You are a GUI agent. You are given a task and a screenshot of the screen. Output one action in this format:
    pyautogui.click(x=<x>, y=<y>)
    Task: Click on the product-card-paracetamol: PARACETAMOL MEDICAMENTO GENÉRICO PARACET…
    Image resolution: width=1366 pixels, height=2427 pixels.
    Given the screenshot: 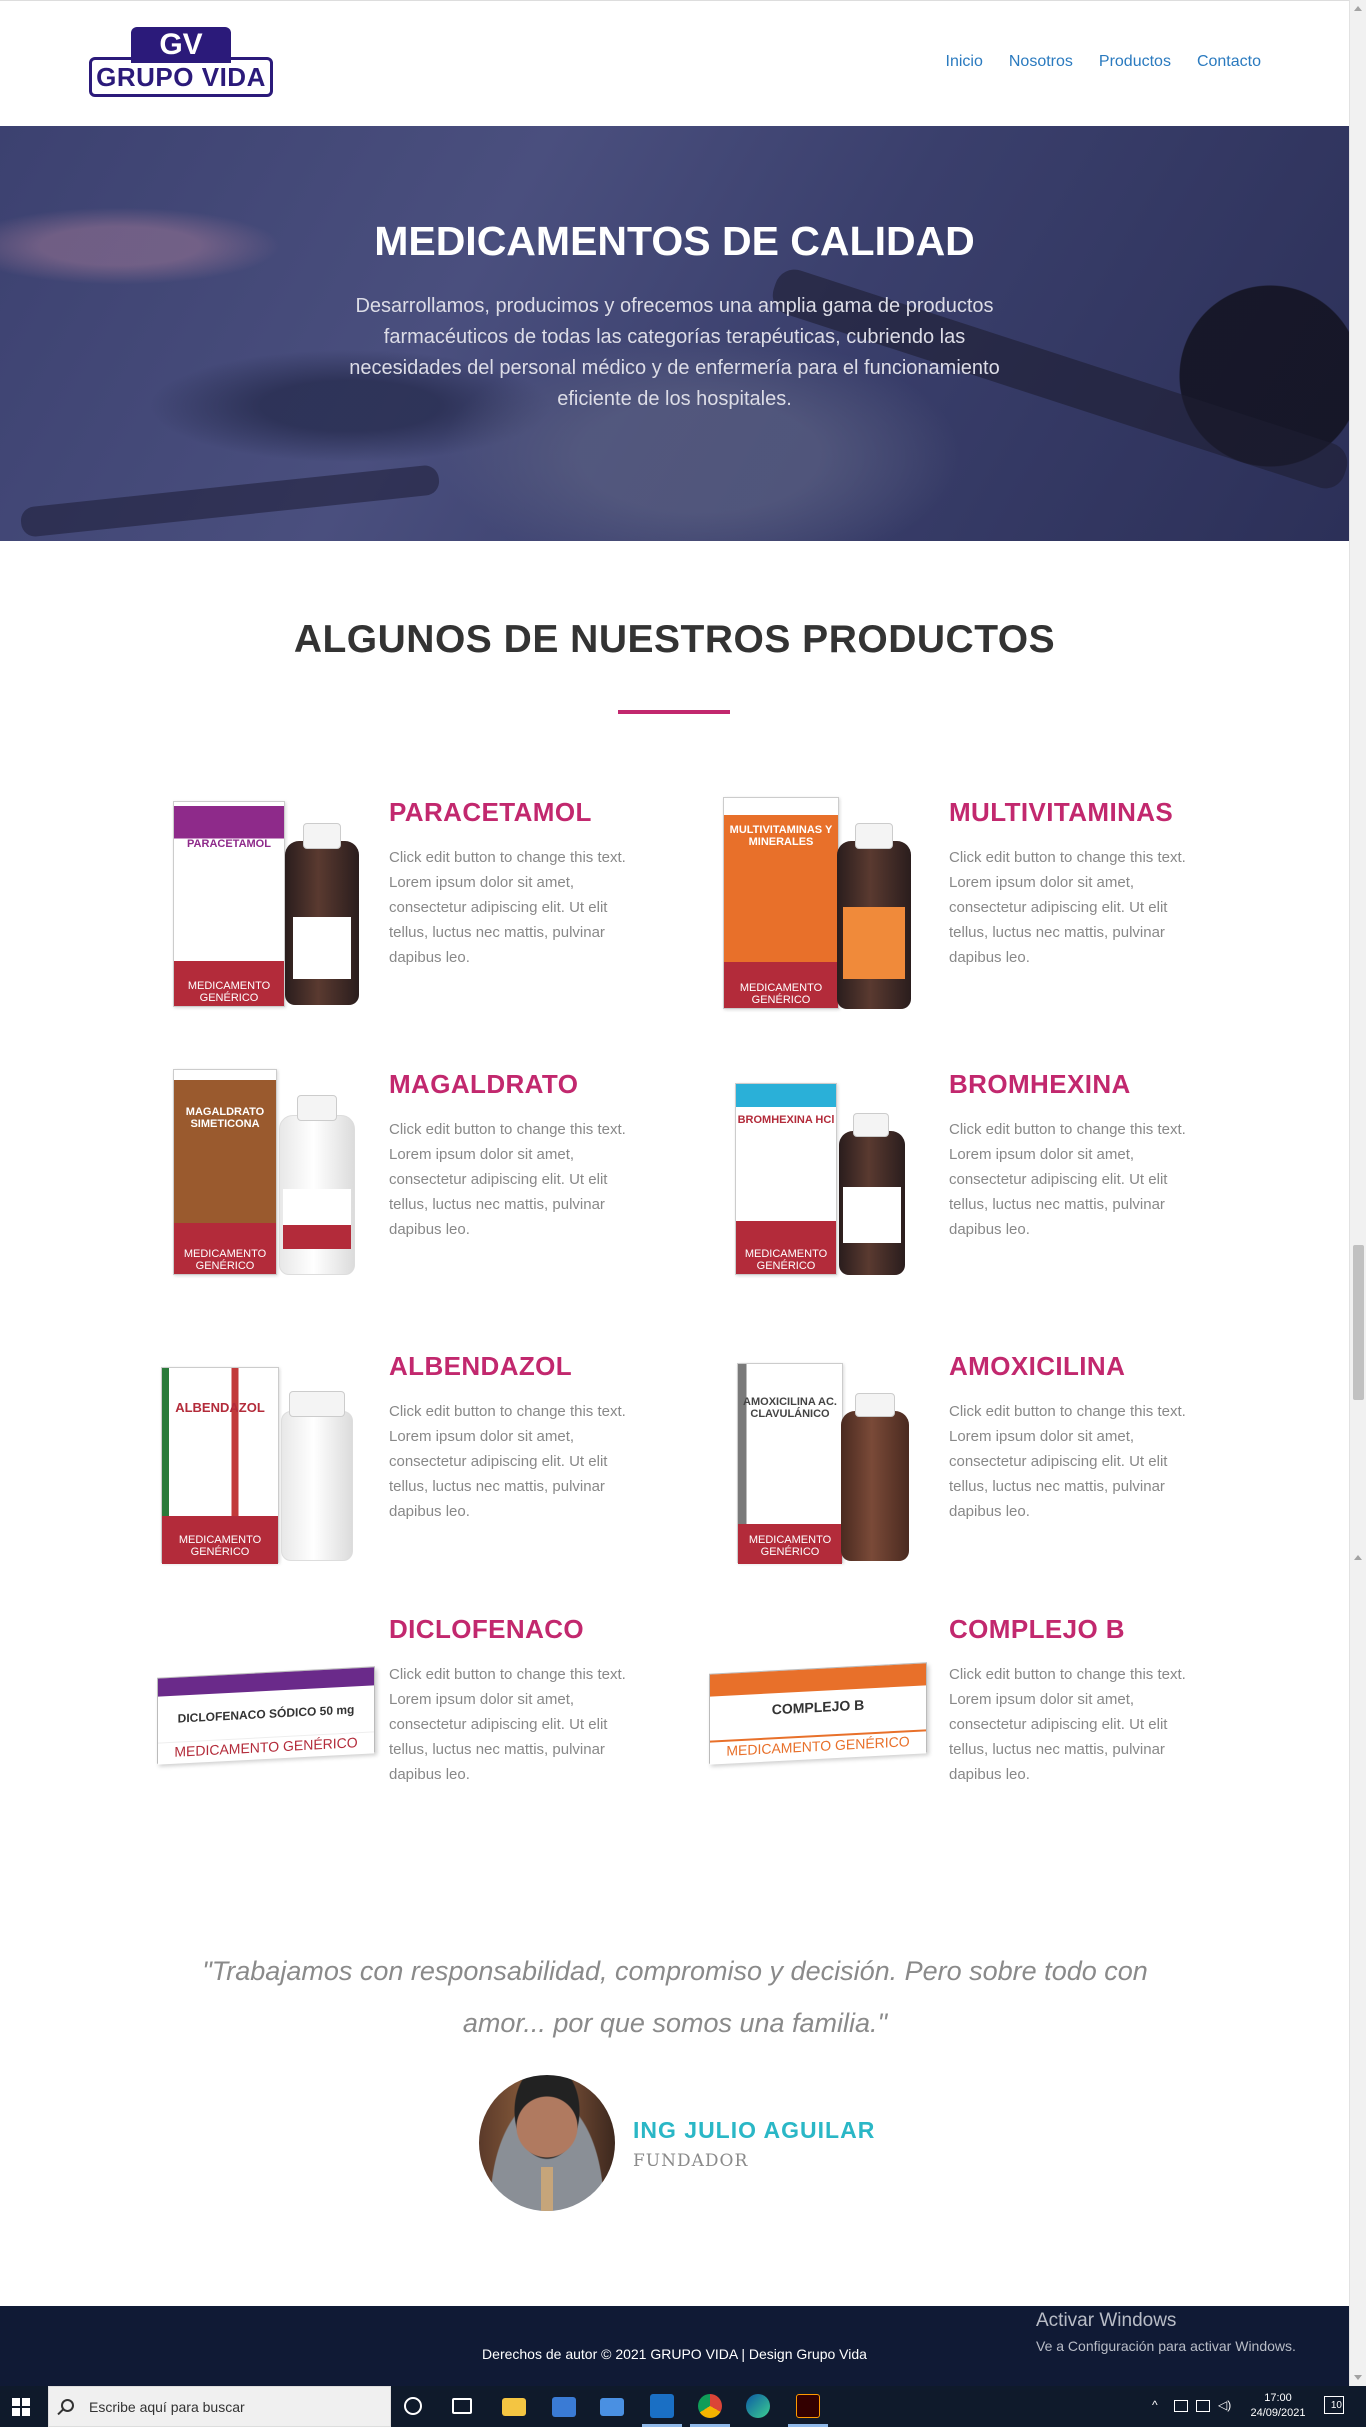 What is the action you would take?
    pyautogui.click(x=415, y=912)
    